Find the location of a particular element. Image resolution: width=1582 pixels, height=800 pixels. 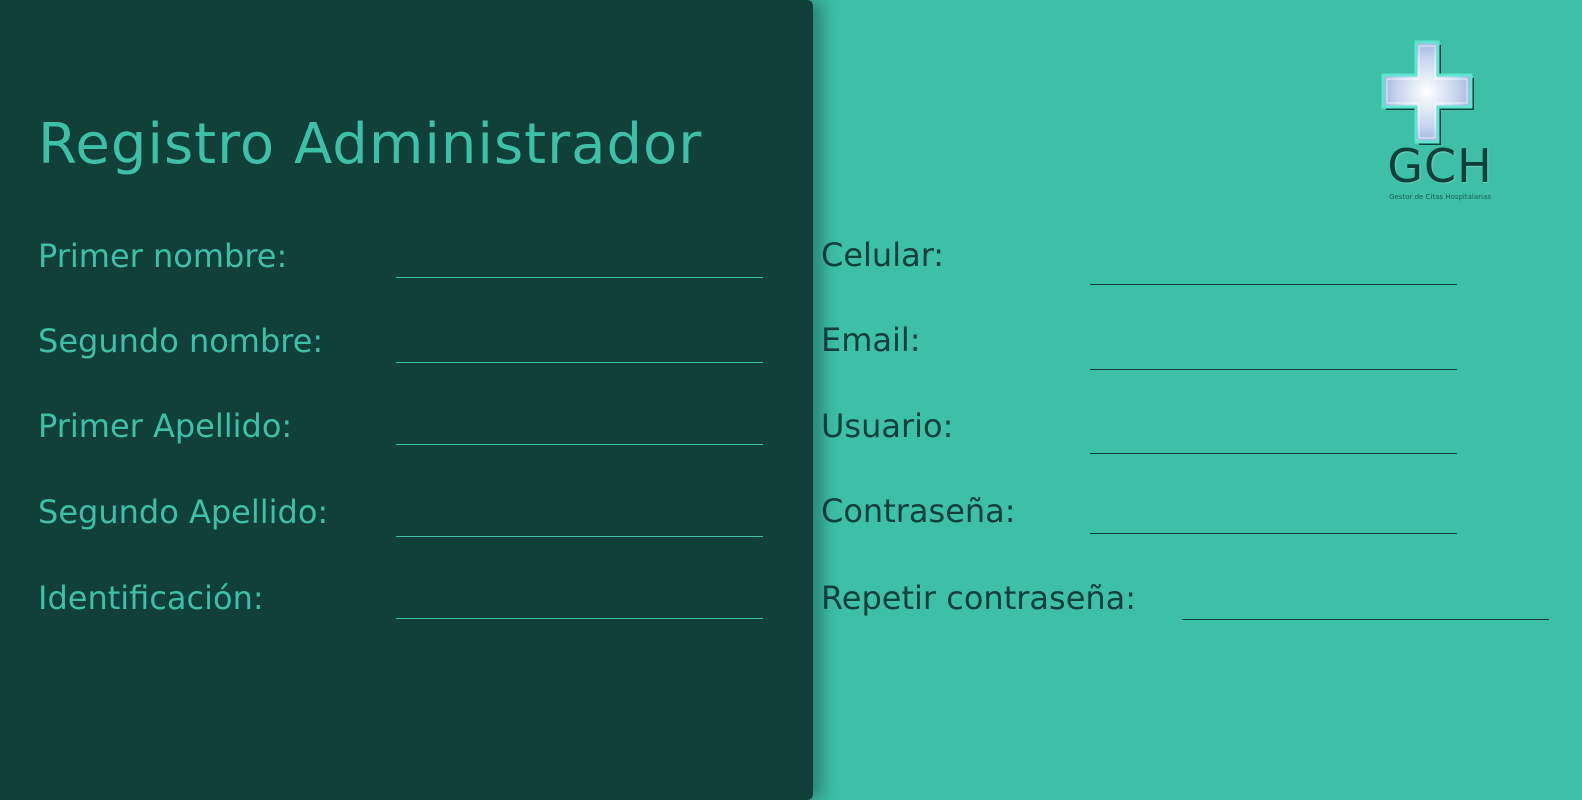

identification-input is located at coordinates (579, 602).